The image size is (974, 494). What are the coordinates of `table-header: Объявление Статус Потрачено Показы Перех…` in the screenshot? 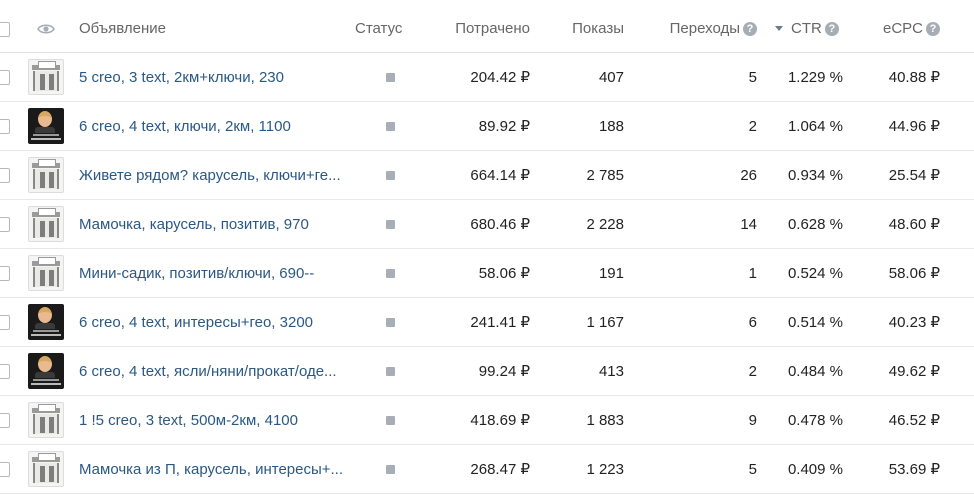 It's located at (487, 29).